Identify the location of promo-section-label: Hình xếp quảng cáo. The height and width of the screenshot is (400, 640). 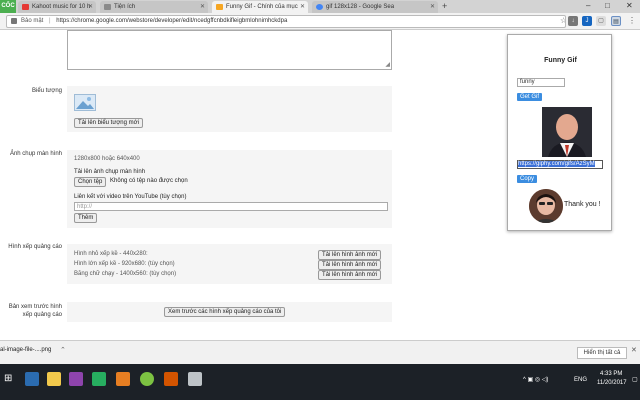
(35, 247).